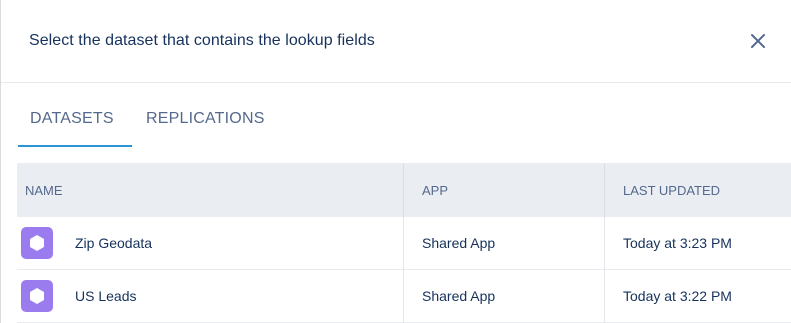 This screenshot has width=791, height=323. I want to click on tab-replications: REPLICATIONS, so click(205, 119).